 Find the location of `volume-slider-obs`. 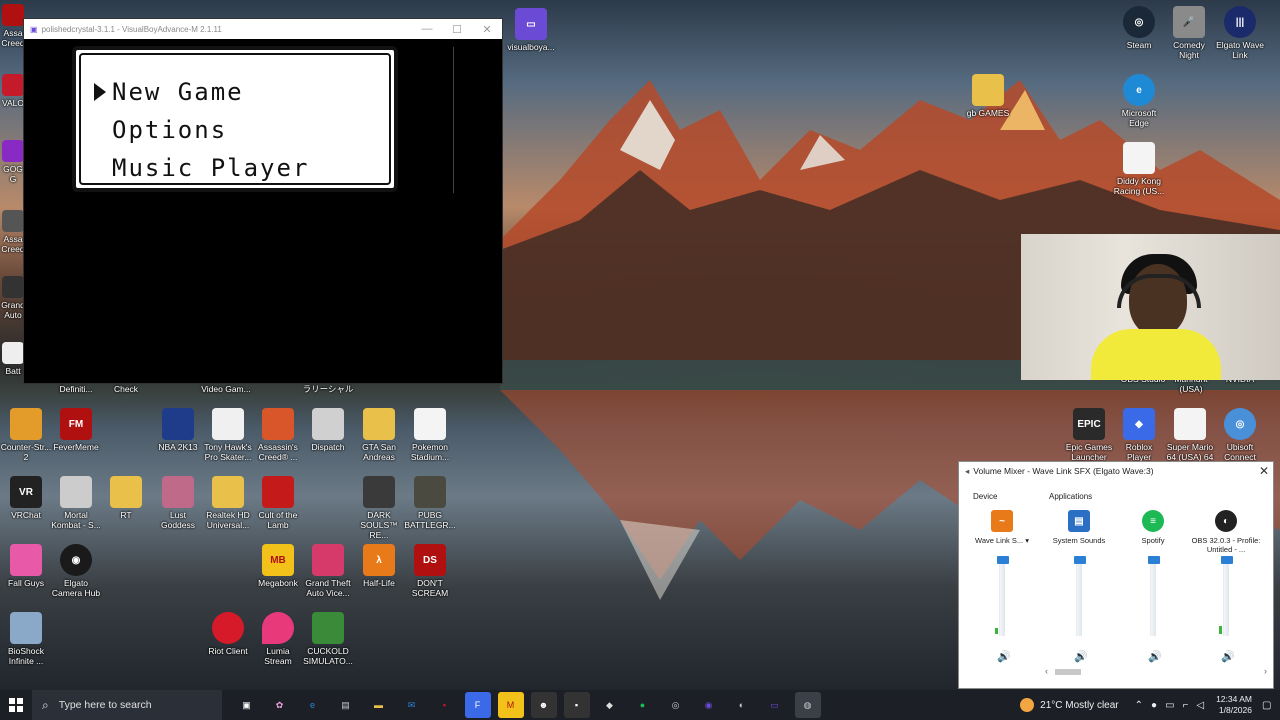

volume-slider-obs is located at coordinates (1226, 596).